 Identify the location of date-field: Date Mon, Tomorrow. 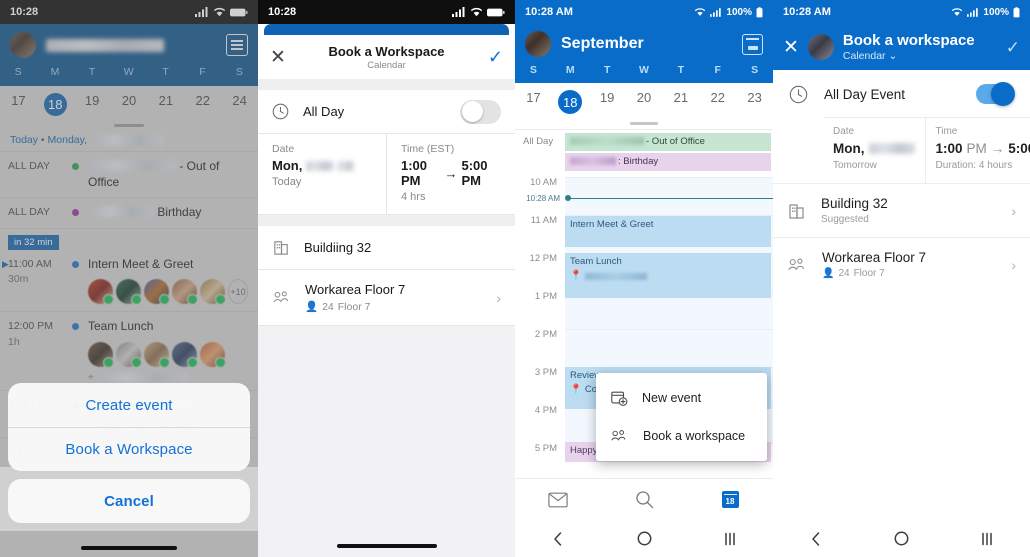
(874, 150).